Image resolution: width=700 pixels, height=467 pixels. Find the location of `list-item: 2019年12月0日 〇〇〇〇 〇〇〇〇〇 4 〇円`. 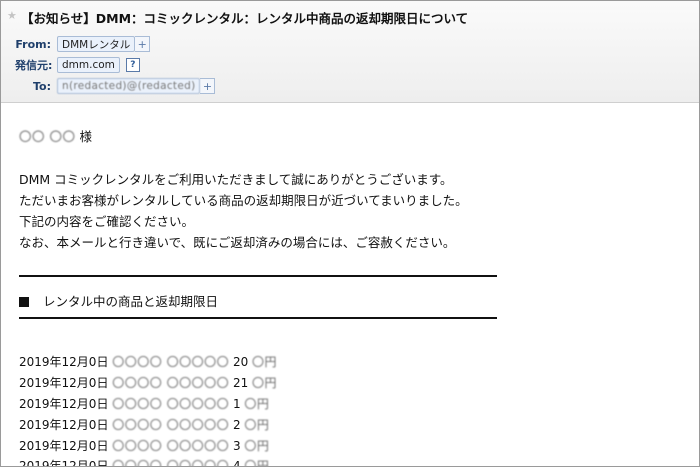

list-item: 2019年12月0日 〇〇〇〇 〇〇〇〇〇 4 〇円 is located at coordinates (144, 462).